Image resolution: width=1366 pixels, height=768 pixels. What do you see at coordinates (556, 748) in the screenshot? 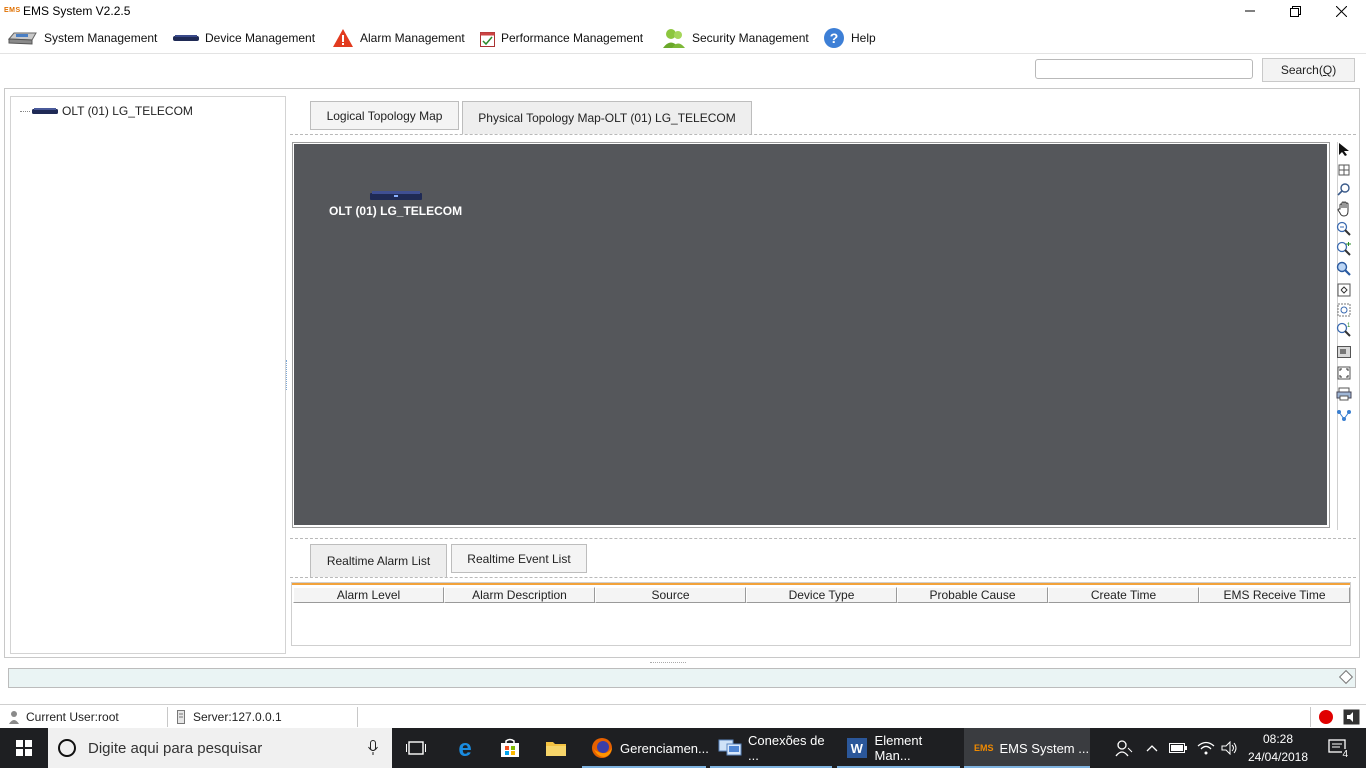
I see `file-explorer-icon` at bounding box center [556, 748].